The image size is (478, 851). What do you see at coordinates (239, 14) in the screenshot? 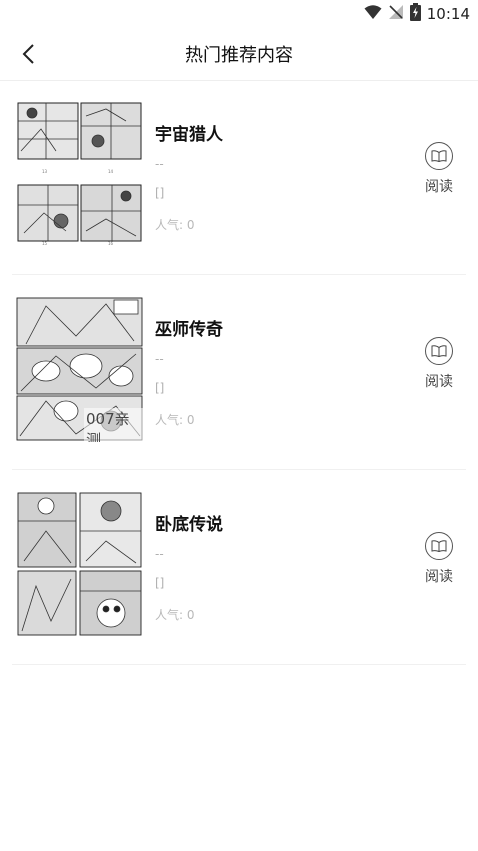
I see `status-bar: 10:14` at bounding box center [239, 14].